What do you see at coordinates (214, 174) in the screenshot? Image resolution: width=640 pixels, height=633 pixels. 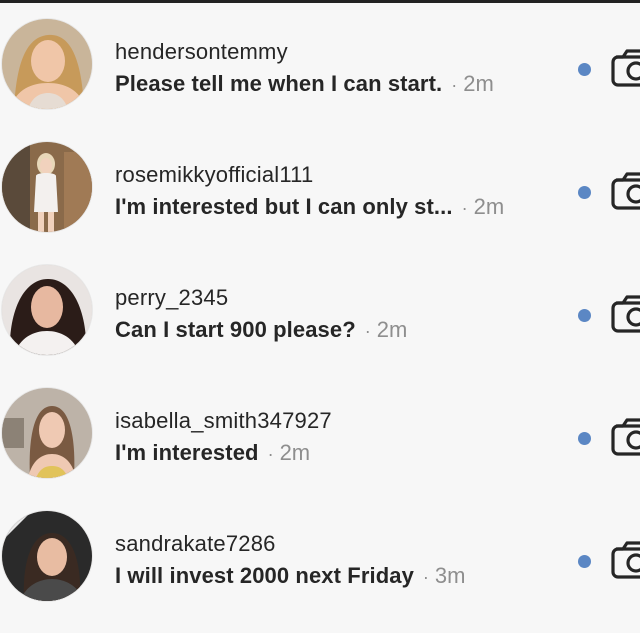 I see `thread-username: rosemikkyofficial111` at bounding box center [214, 174].